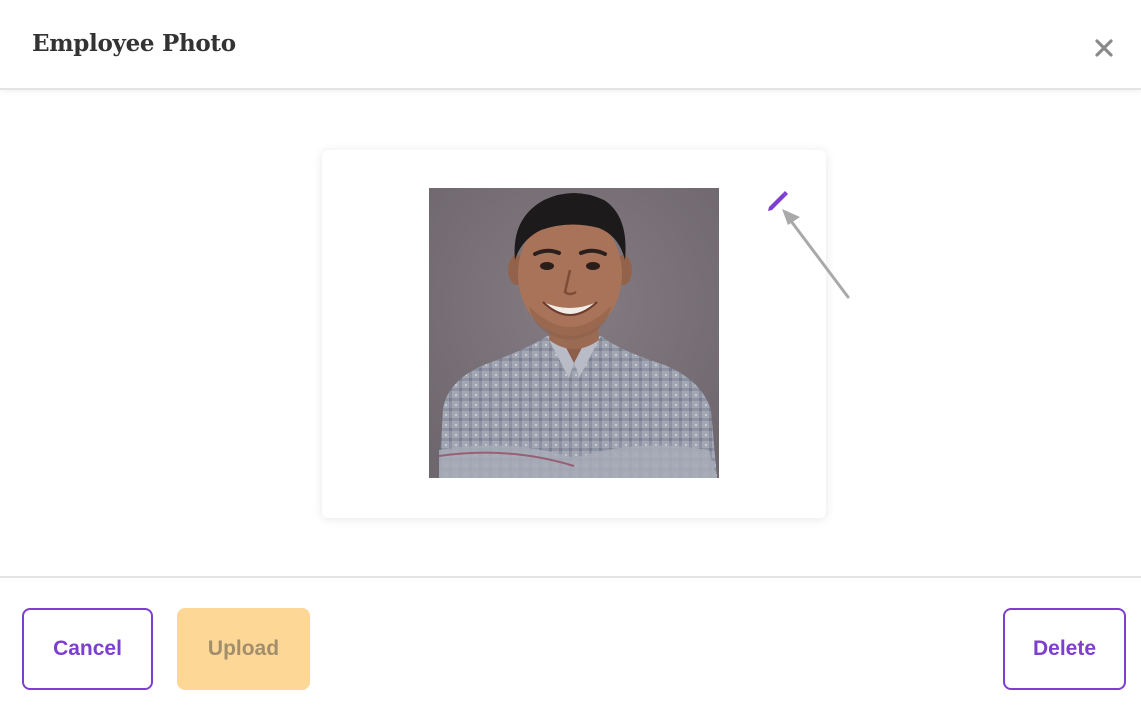 The height and width of the screenshot is (712, 1141). What do you see at coordinates (1064, 649) in the screenshot?
I see `delete-button: Delete` at bounding box center [1064, 649].